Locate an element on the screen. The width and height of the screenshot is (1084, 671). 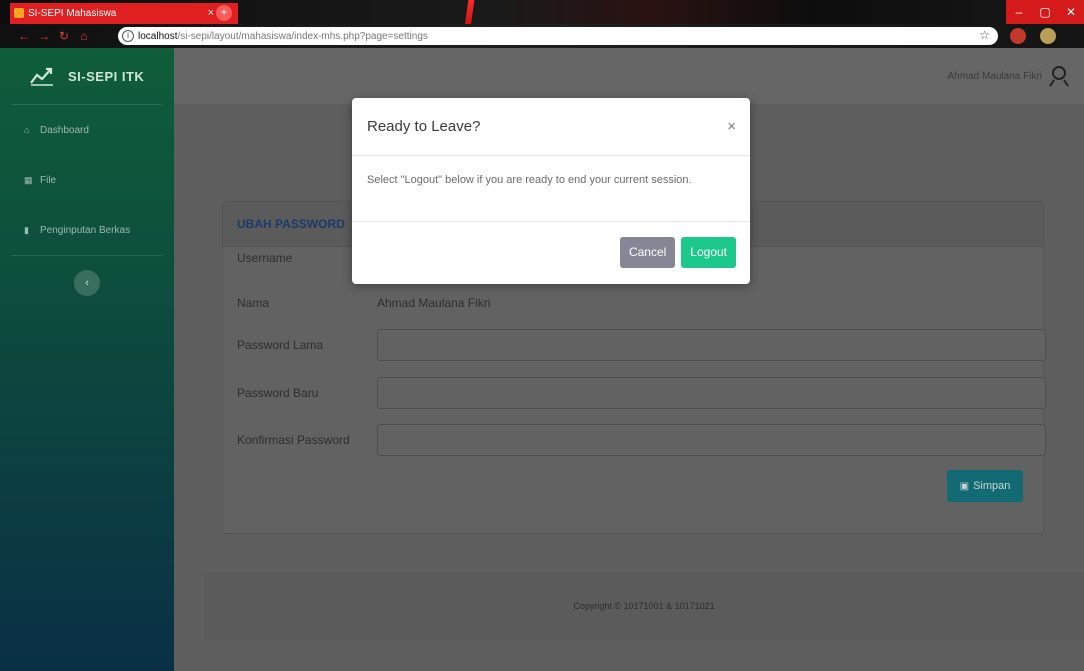
maximize-button: ▢ is located at coordinates (1045, 12).